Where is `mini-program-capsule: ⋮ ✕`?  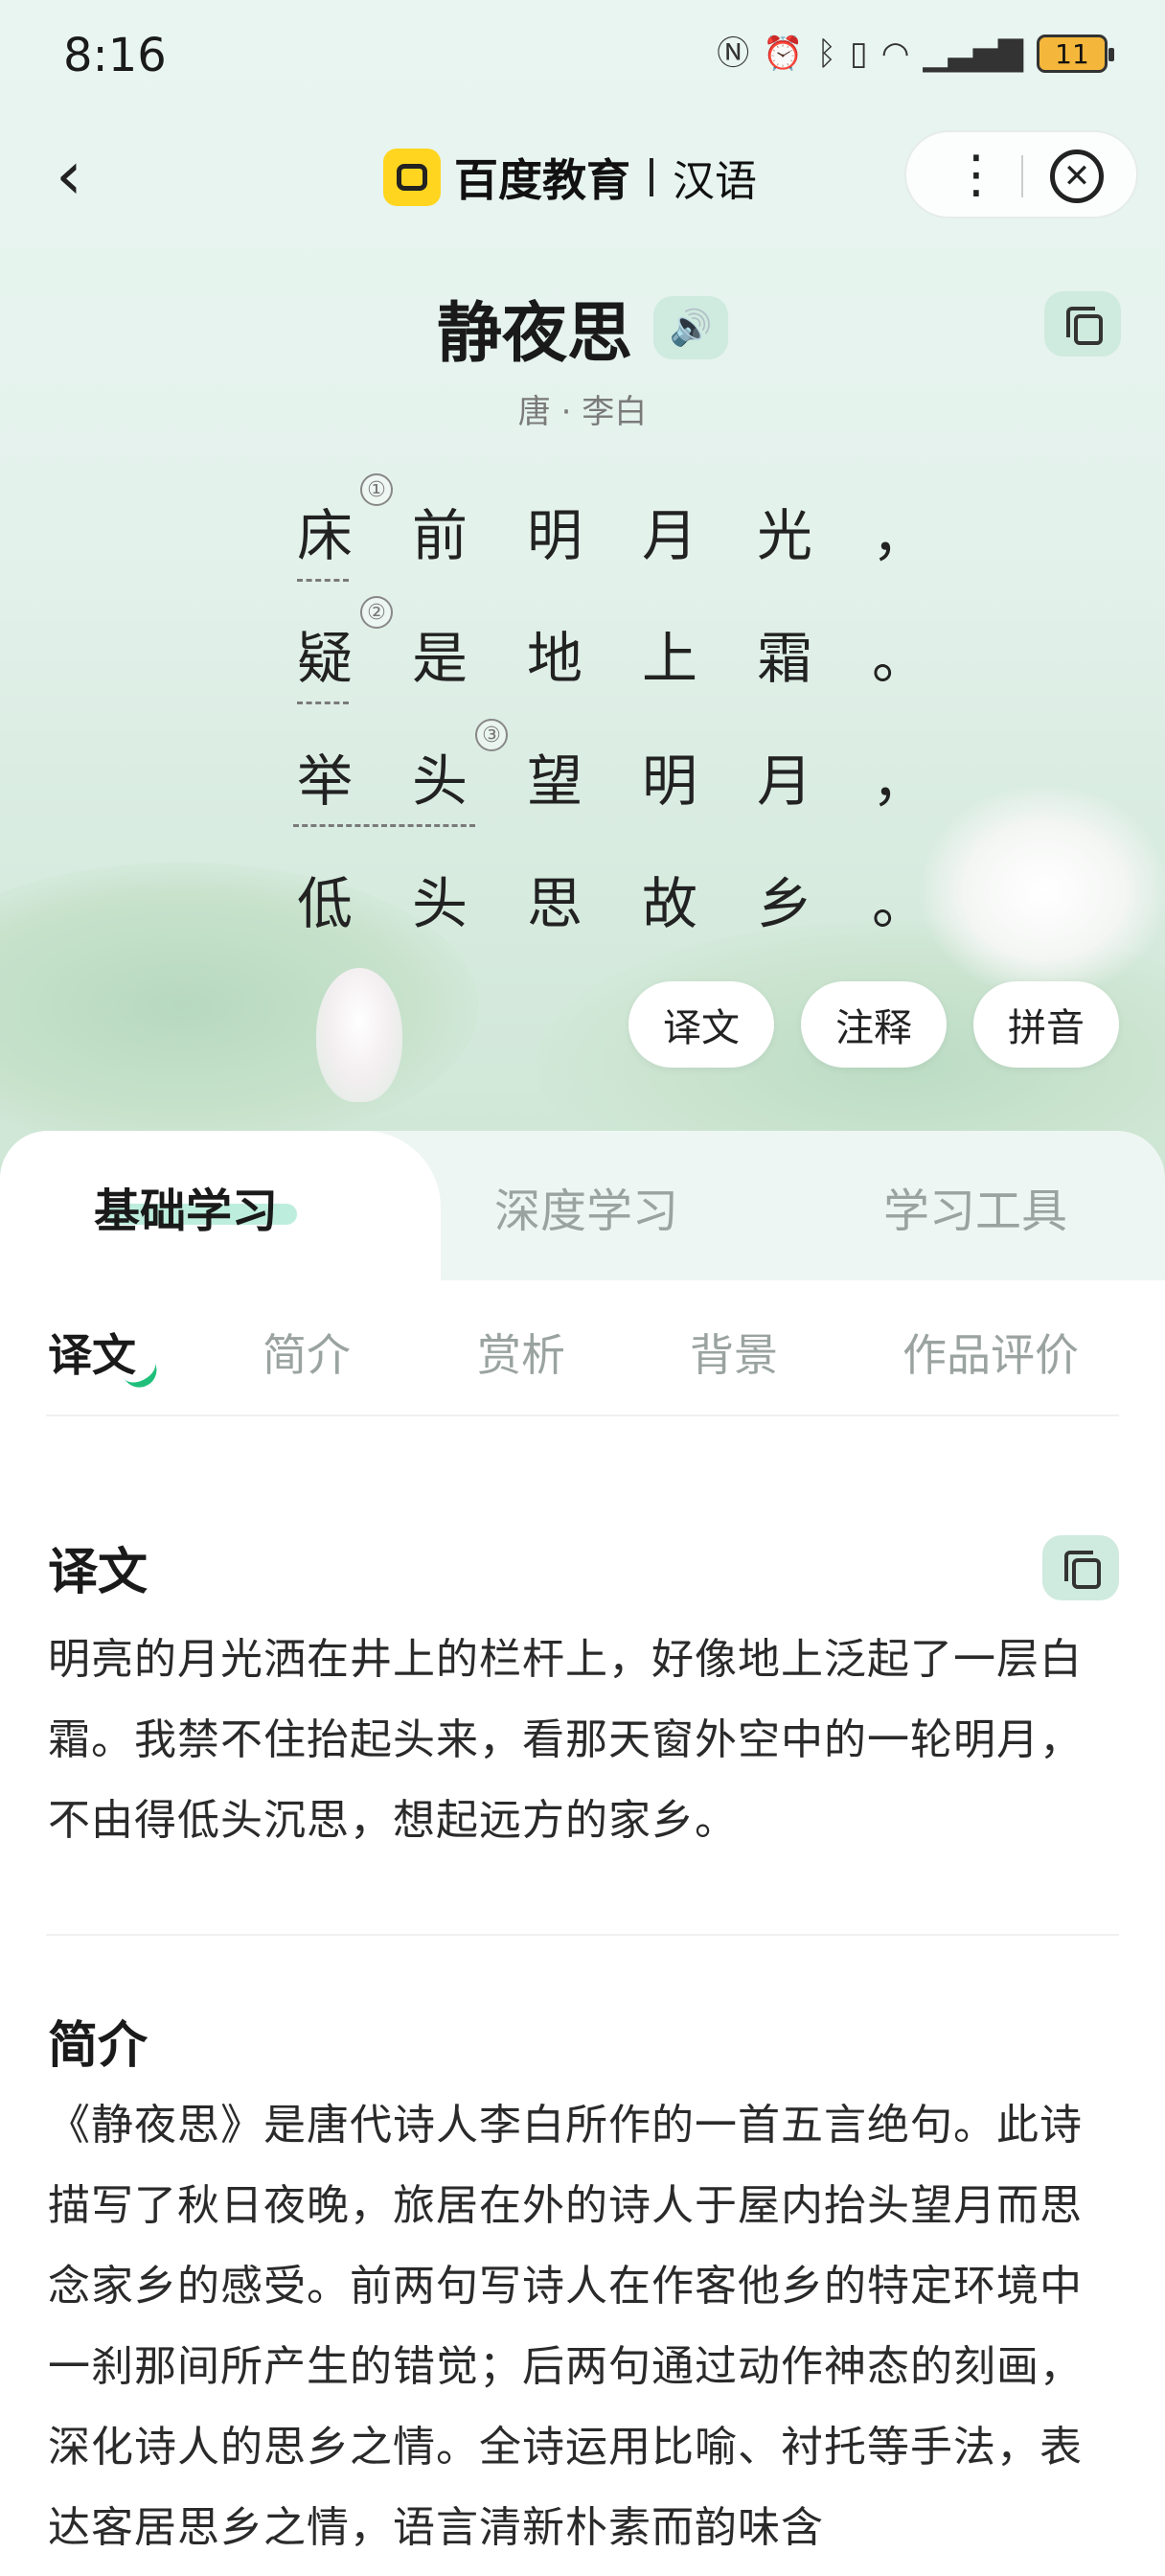
mini-program-capsule: ⋮ ✕ is located at coordinates (1021, 174).